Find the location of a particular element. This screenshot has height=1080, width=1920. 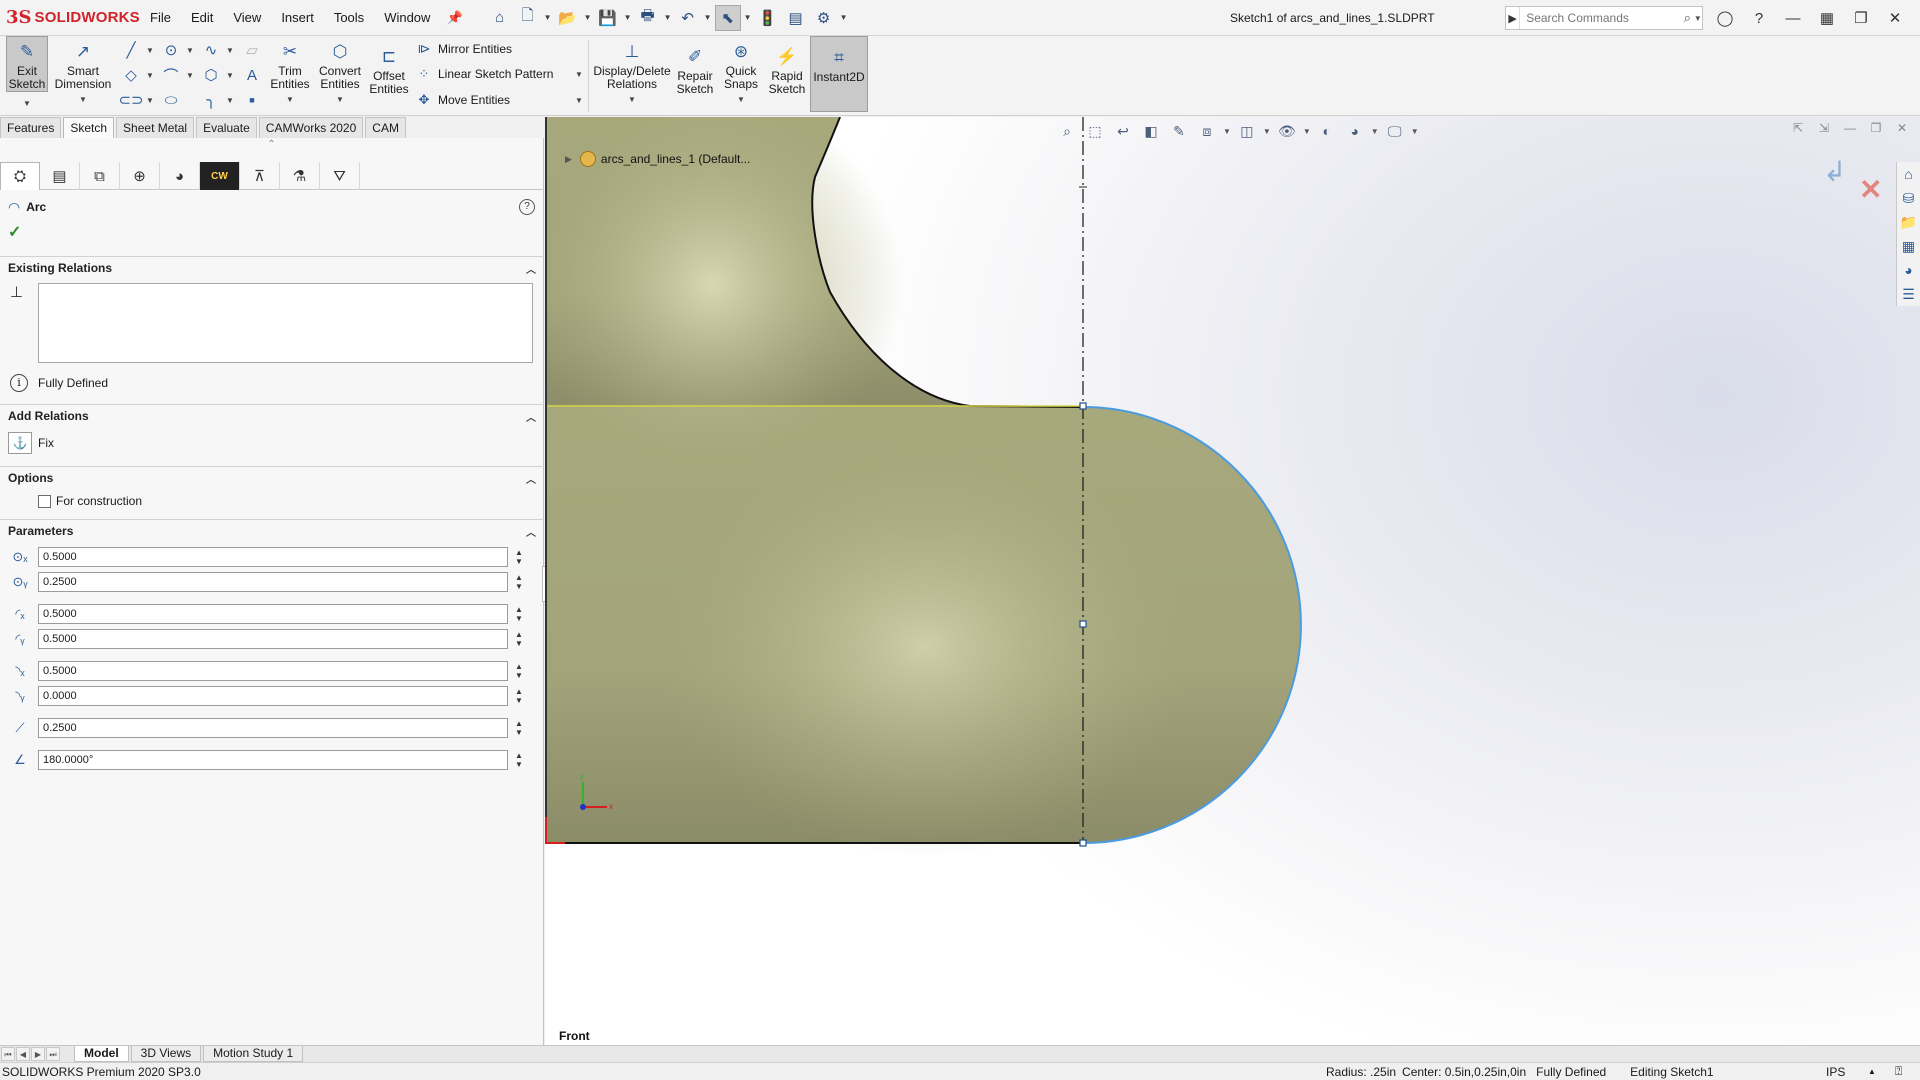

last-tab-arrow-icon: ⏭ is located at coordinates (53, 1054).